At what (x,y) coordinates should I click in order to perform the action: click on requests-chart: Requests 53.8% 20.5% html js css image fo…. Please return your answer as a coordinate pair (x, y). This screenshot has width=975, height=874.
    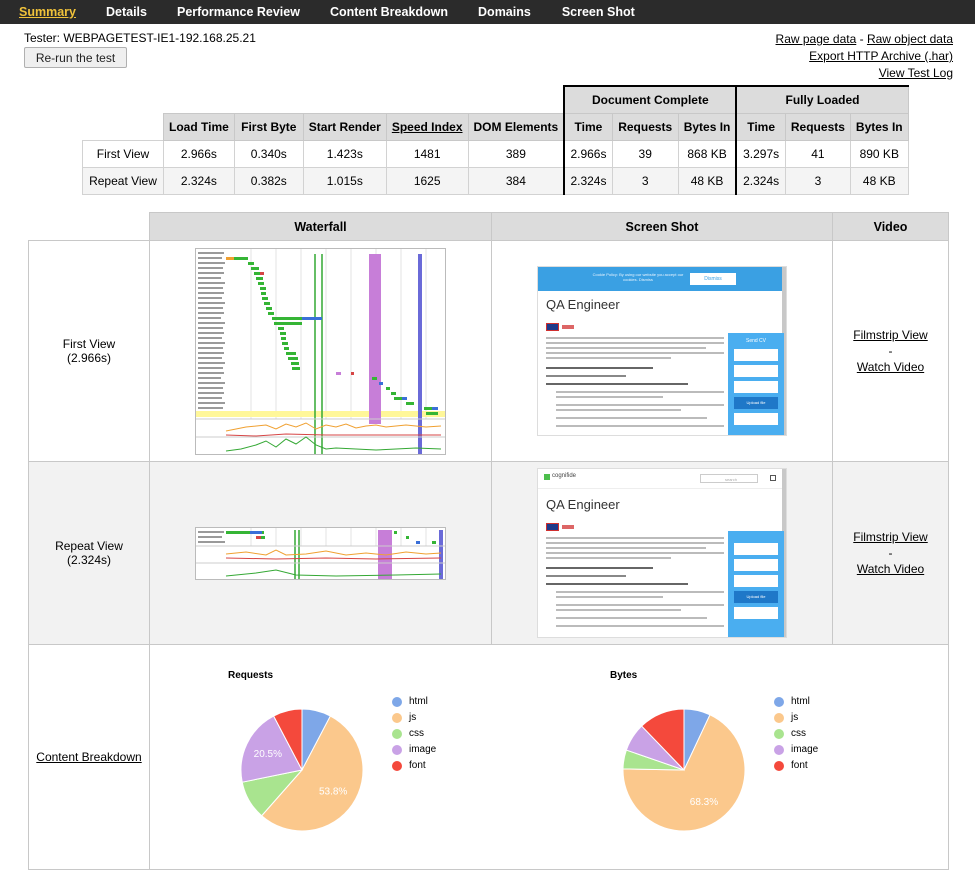
    Looking at the image, I should click on (301, 757).